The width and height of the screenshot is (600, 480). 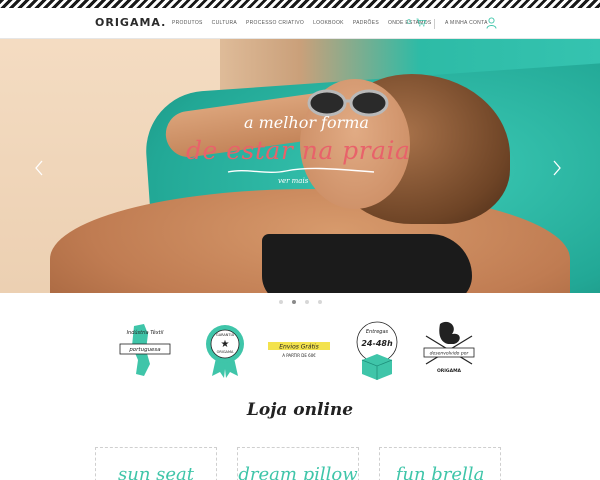 What do you see at coordinates (366, 23) in the screenshot?
I see `nav-item-padroes: PADRÕES` at bounding box center [366, 23].